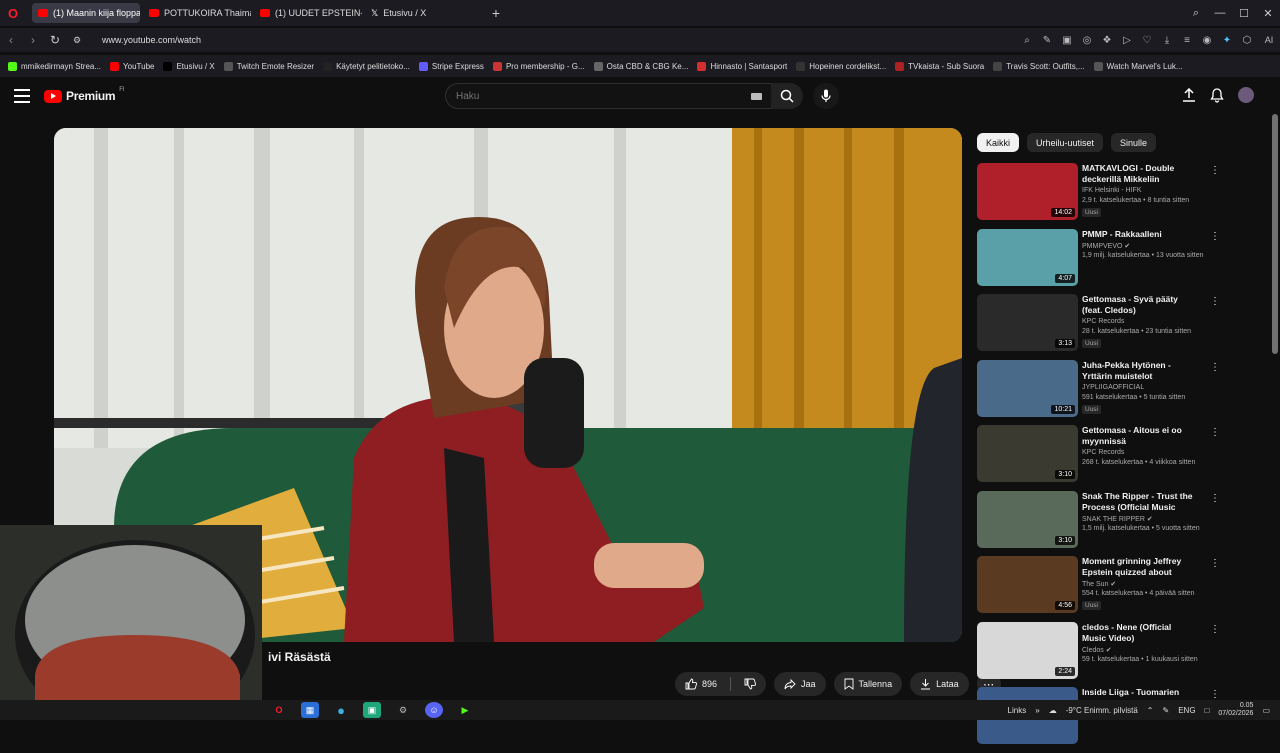 The image size is (1280, 753). Describe the element at coordinates (268, 66) in the screenshot. I see `bookmark-item: Twitch Emote Resizer` at that location.